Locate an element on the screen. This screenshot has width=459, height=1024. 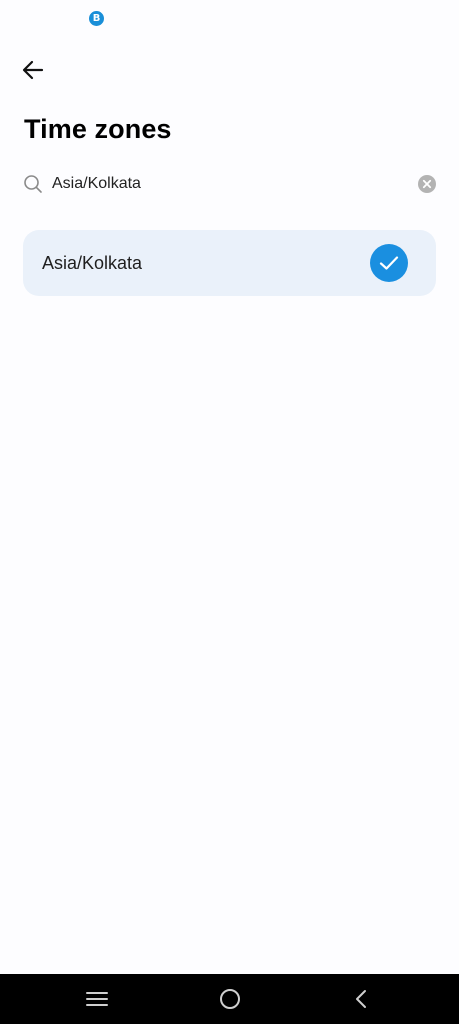
arrow-left-icon is located at coordinates (33, 70).